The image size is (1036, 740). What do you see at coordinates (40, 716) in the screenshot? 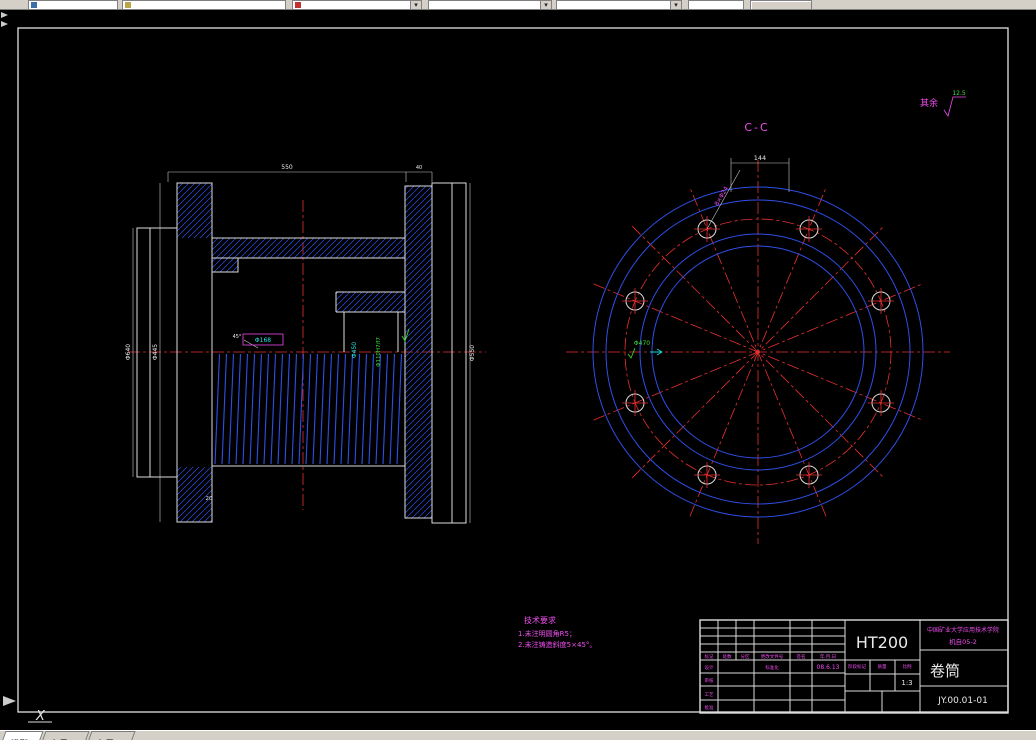
I see `ucs-icon: X` at bounding box center [40, 716].